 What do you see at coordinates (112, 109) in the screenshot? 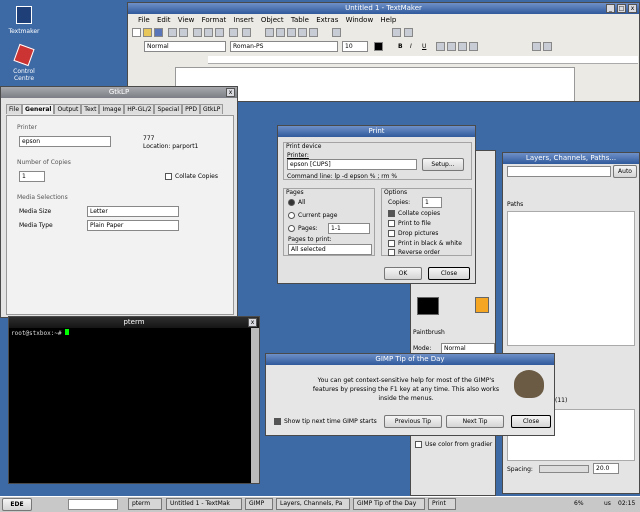
I see `tab-image: Image` at bounding box center [112, 109].